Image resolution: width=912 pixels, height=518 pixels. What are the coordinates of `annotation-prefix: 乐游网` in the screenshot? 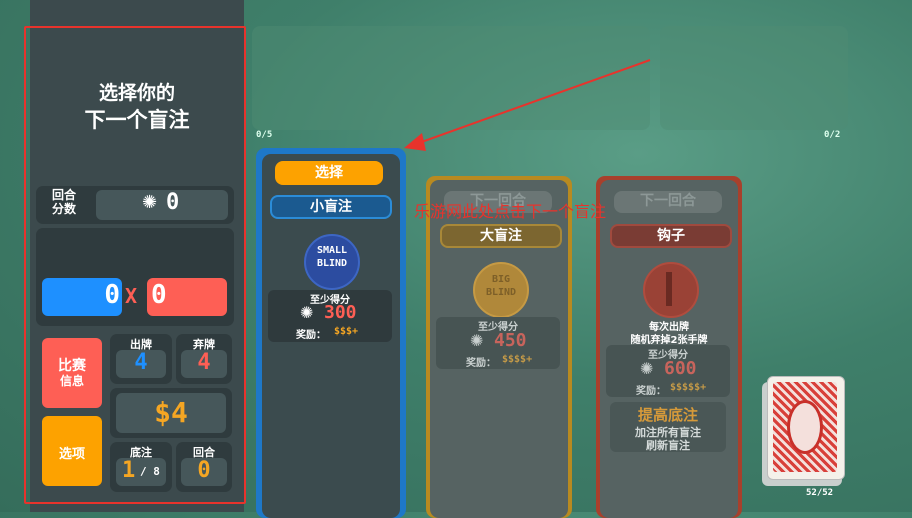 It's located at (438, 211).